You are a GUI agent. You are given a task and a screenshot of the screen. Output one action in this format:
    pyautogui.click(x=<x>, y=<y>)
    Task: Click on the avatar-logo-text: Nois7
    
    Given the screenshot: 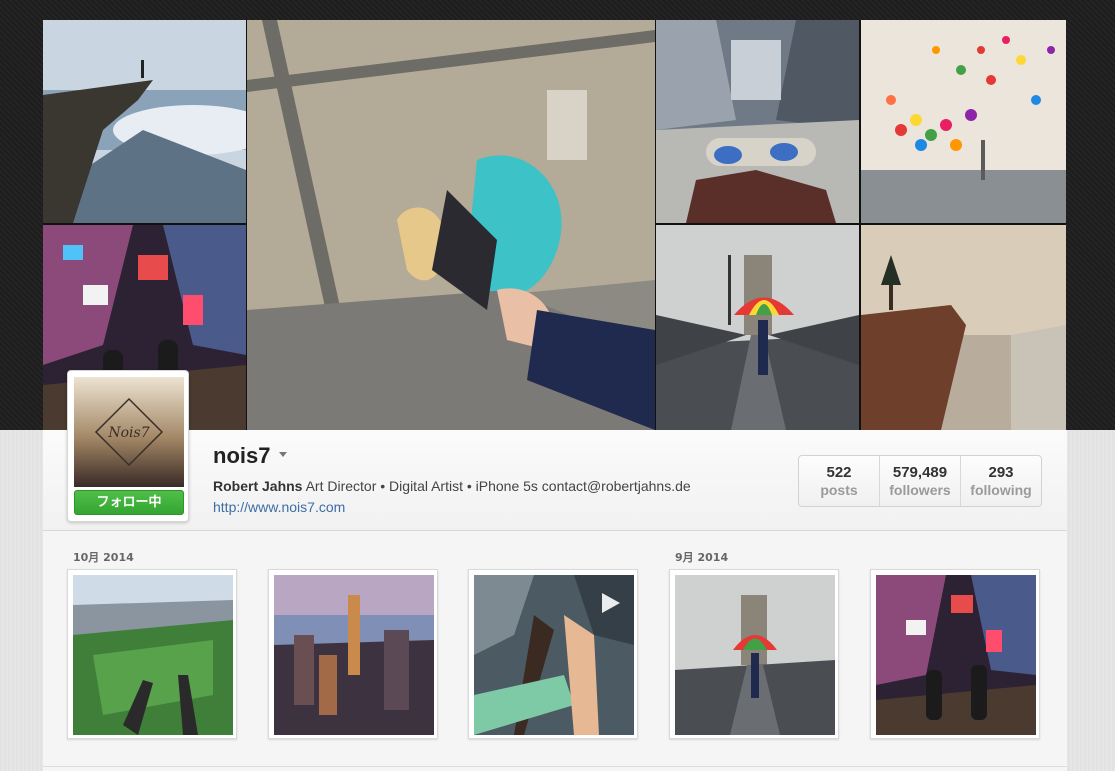 What is the action you would take?
    pyautogui.click(x=128, y=433)
    